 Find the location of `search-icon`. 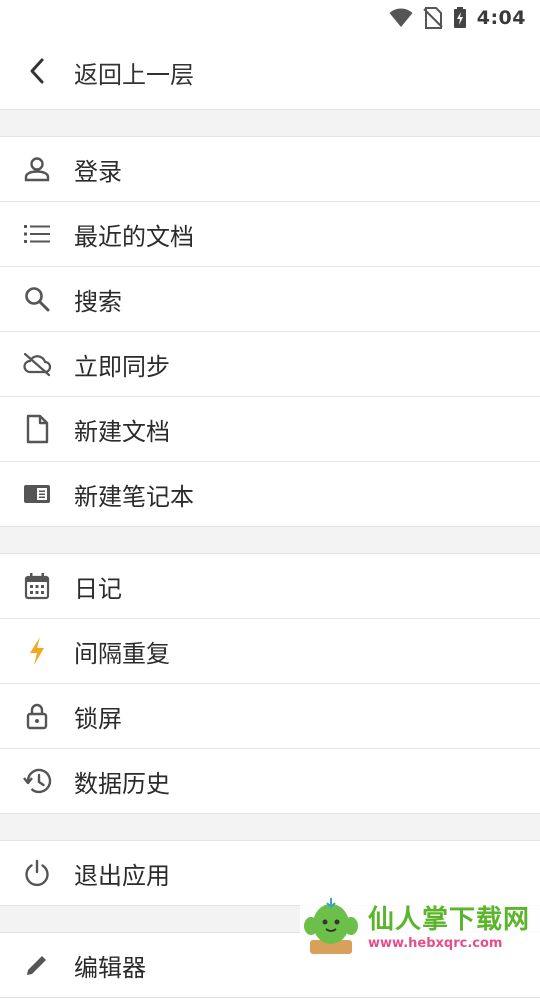

search-icon is located at coordinates (37, 299).